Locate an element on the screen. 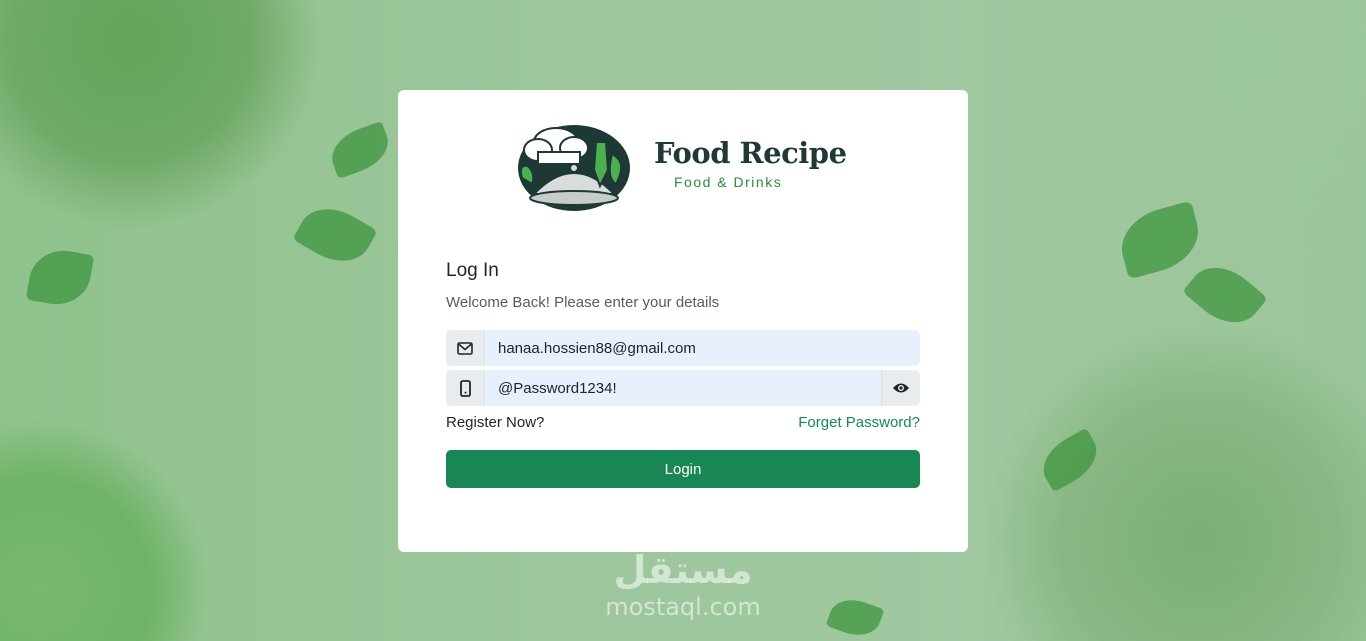 The image size is (1366, 641). envelope-icon is located at coordinates (465, 348).